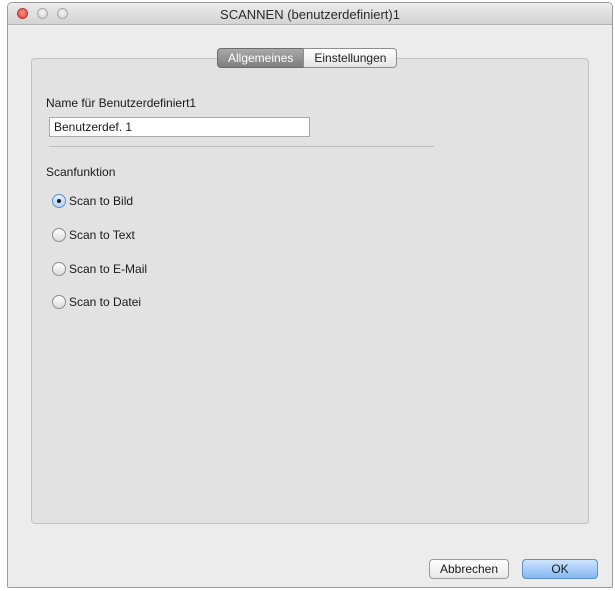 Image resolution: width=615 pixels, height=591 pixels. Describe the element at coordinates (121, 103) in the screenshot. I see `name-field-label: Name für Benutzerdefiniert1` at that location.